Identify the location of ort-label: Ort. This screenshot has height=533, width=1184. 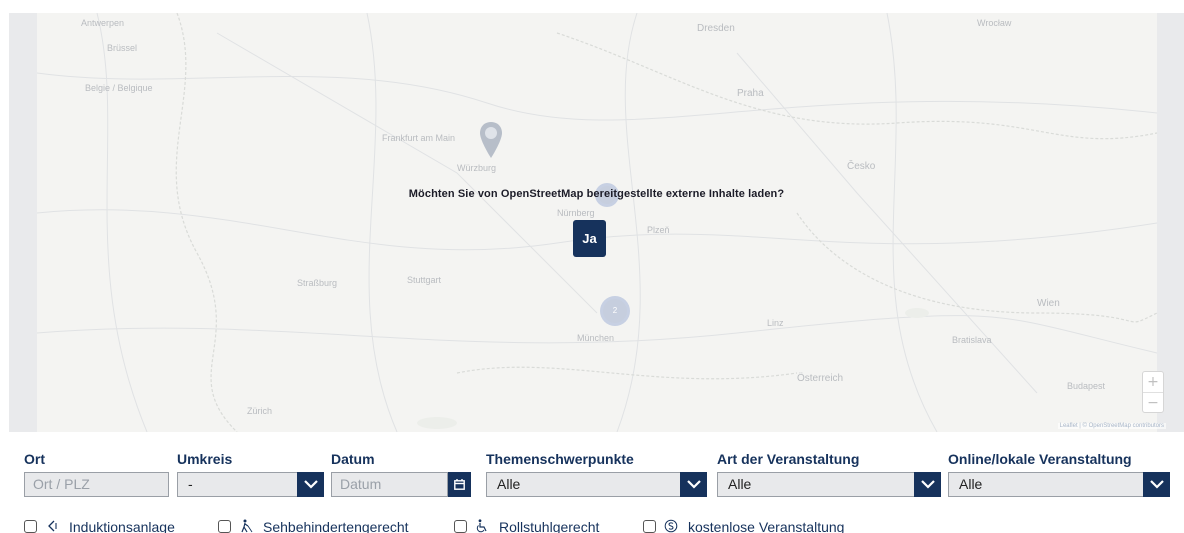
(34, 459).